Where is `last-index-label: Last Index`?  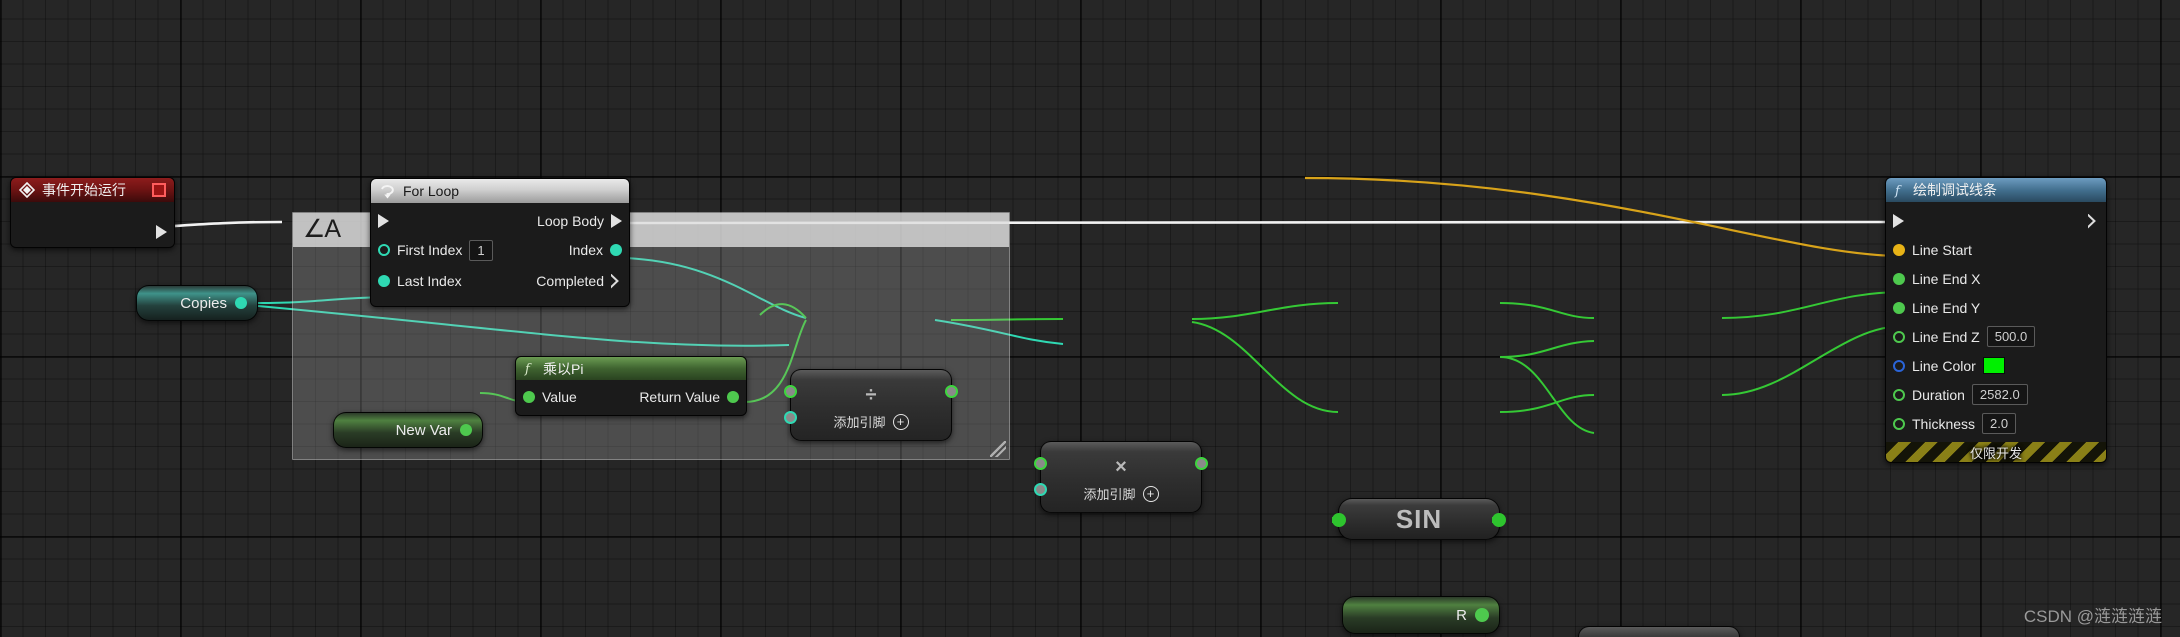 last-index-label: Last Index is located at coordinates (429, 281).